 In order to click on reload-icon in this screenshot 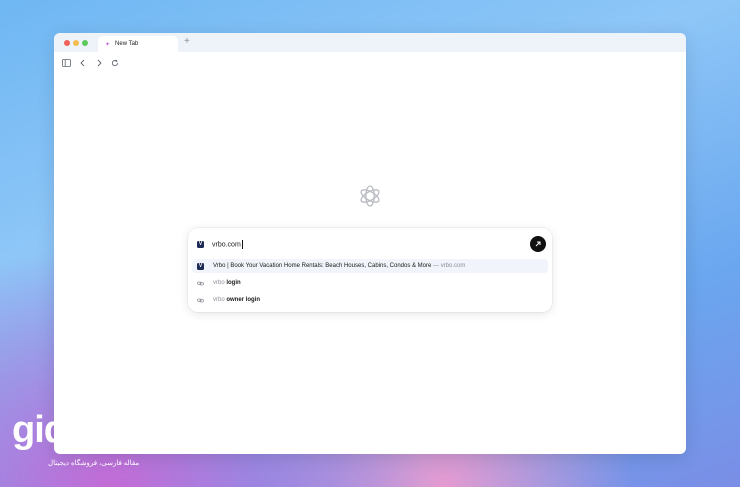, I will do `click(114, 63)`.